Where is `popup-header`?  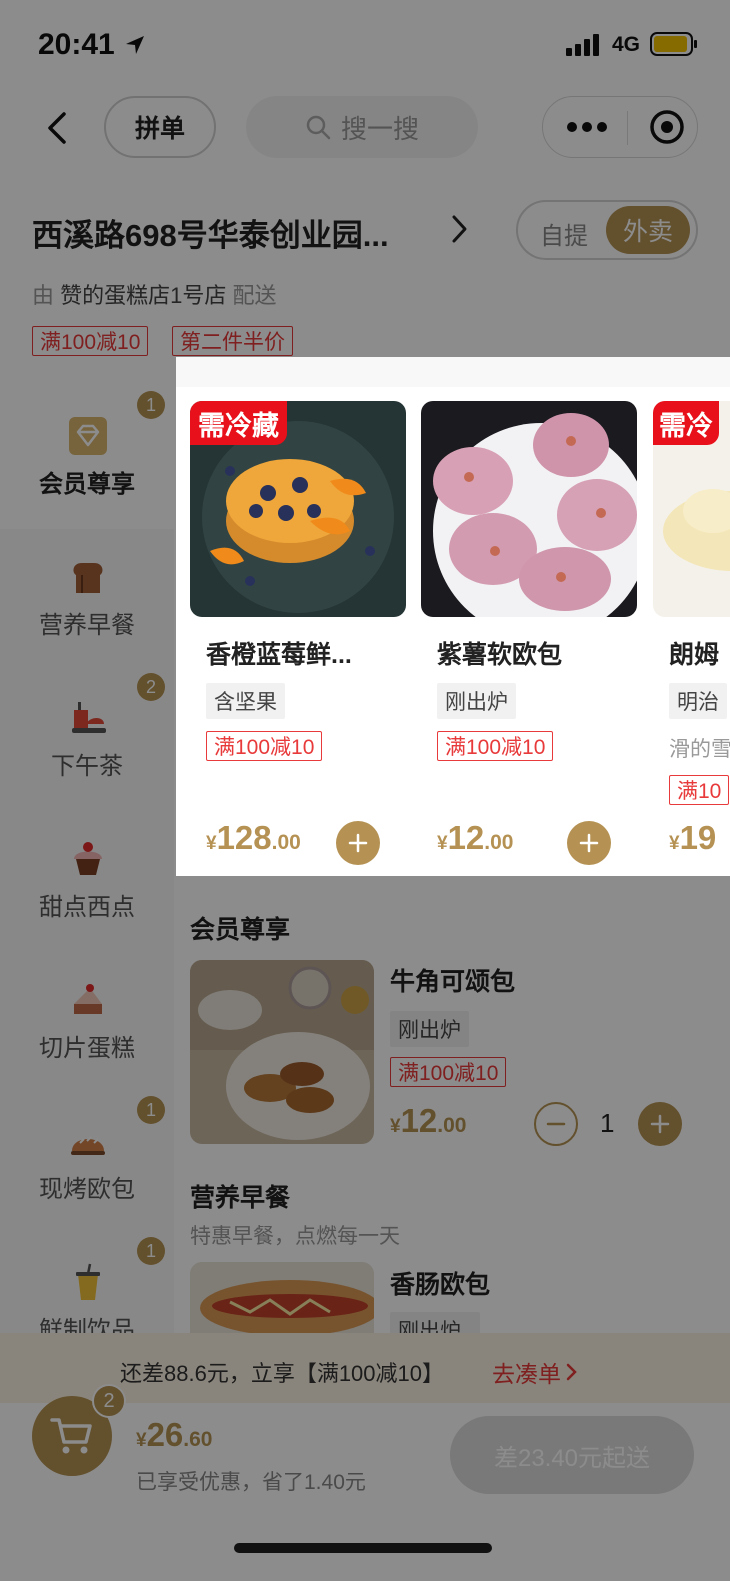 popup-header is located at coordinates (453, 372).